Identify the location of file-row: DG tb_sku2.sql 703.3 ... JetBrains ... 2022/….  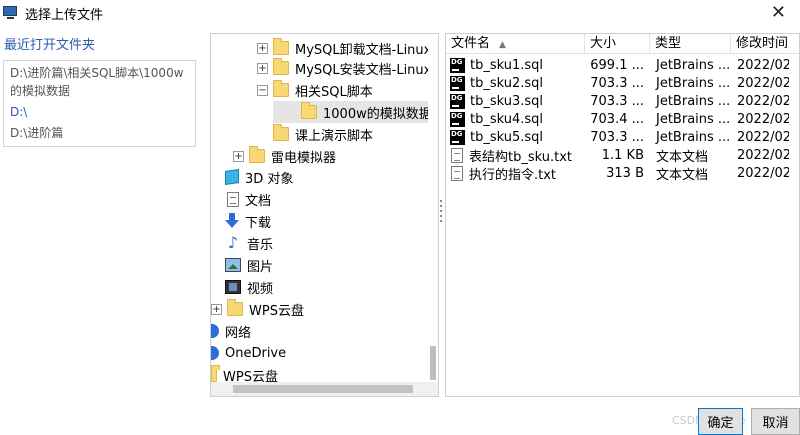
(622, 83).